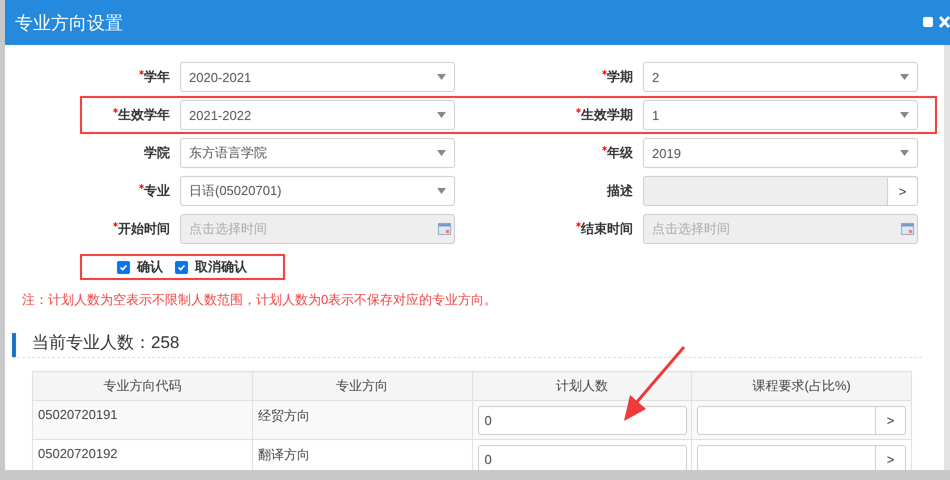 The image size is (950, 480). Describe the element at coordinates (780, 153) in the screenshot. I see `select-field: 2019` at that location.